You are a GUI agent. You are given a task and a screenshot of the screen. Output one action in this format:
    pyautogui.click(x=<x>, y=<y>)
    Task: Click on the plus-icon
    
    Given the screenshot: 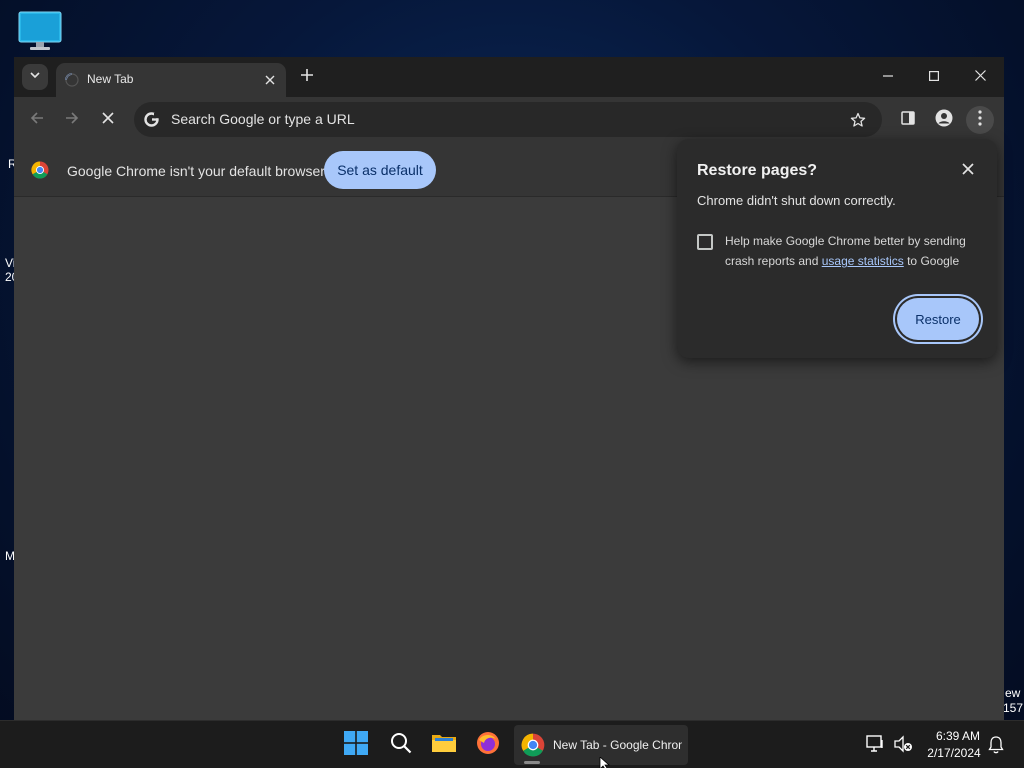 What is the action you would take?
    pyautogui.click(x=307, y=77)
    